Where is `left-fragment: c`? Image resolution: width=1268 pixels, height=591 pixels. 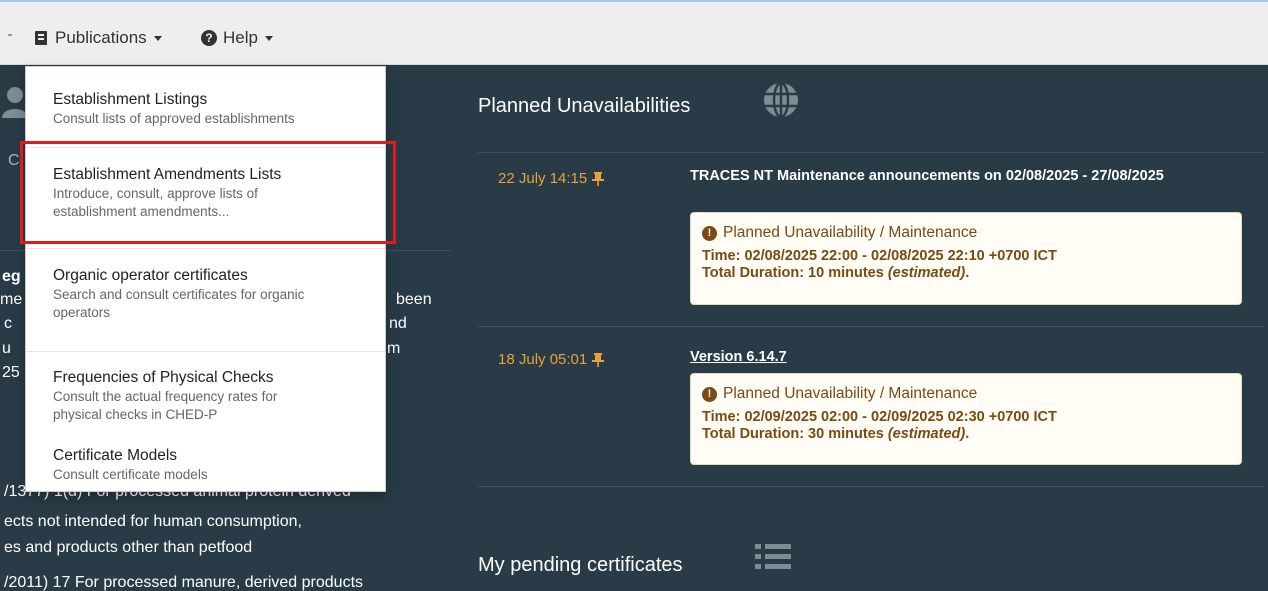
left-fragment: c is located at coordinates (8, 323).